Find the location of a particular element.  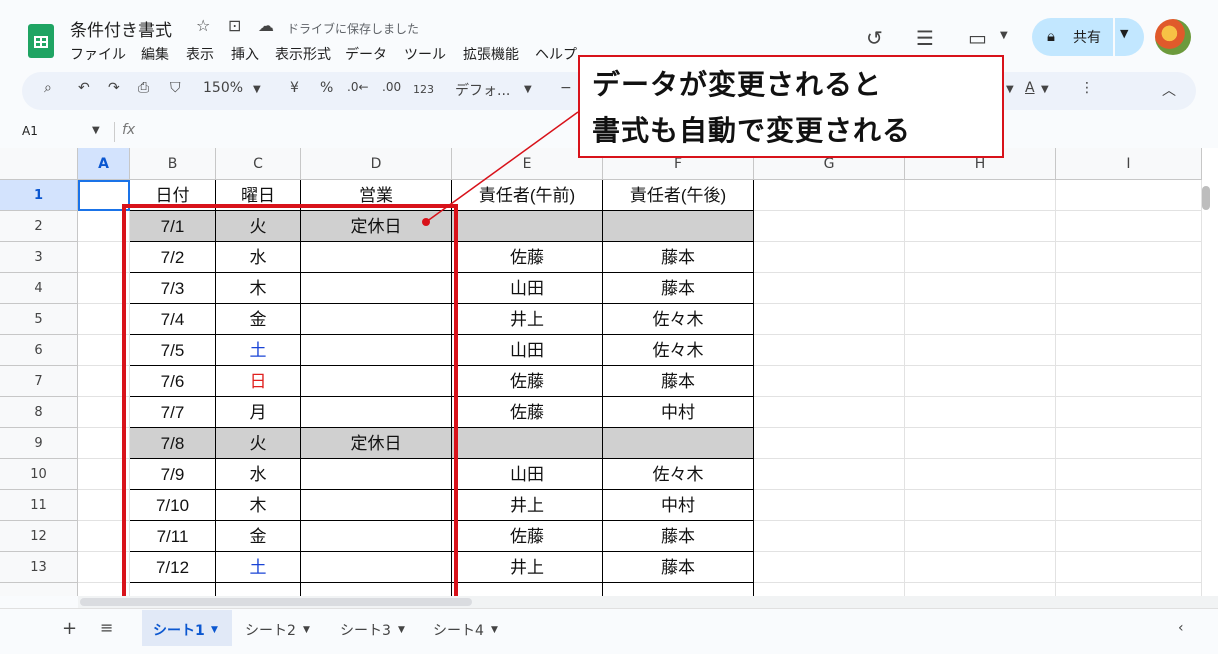

column-header: A is located at coordinates (104, 164).